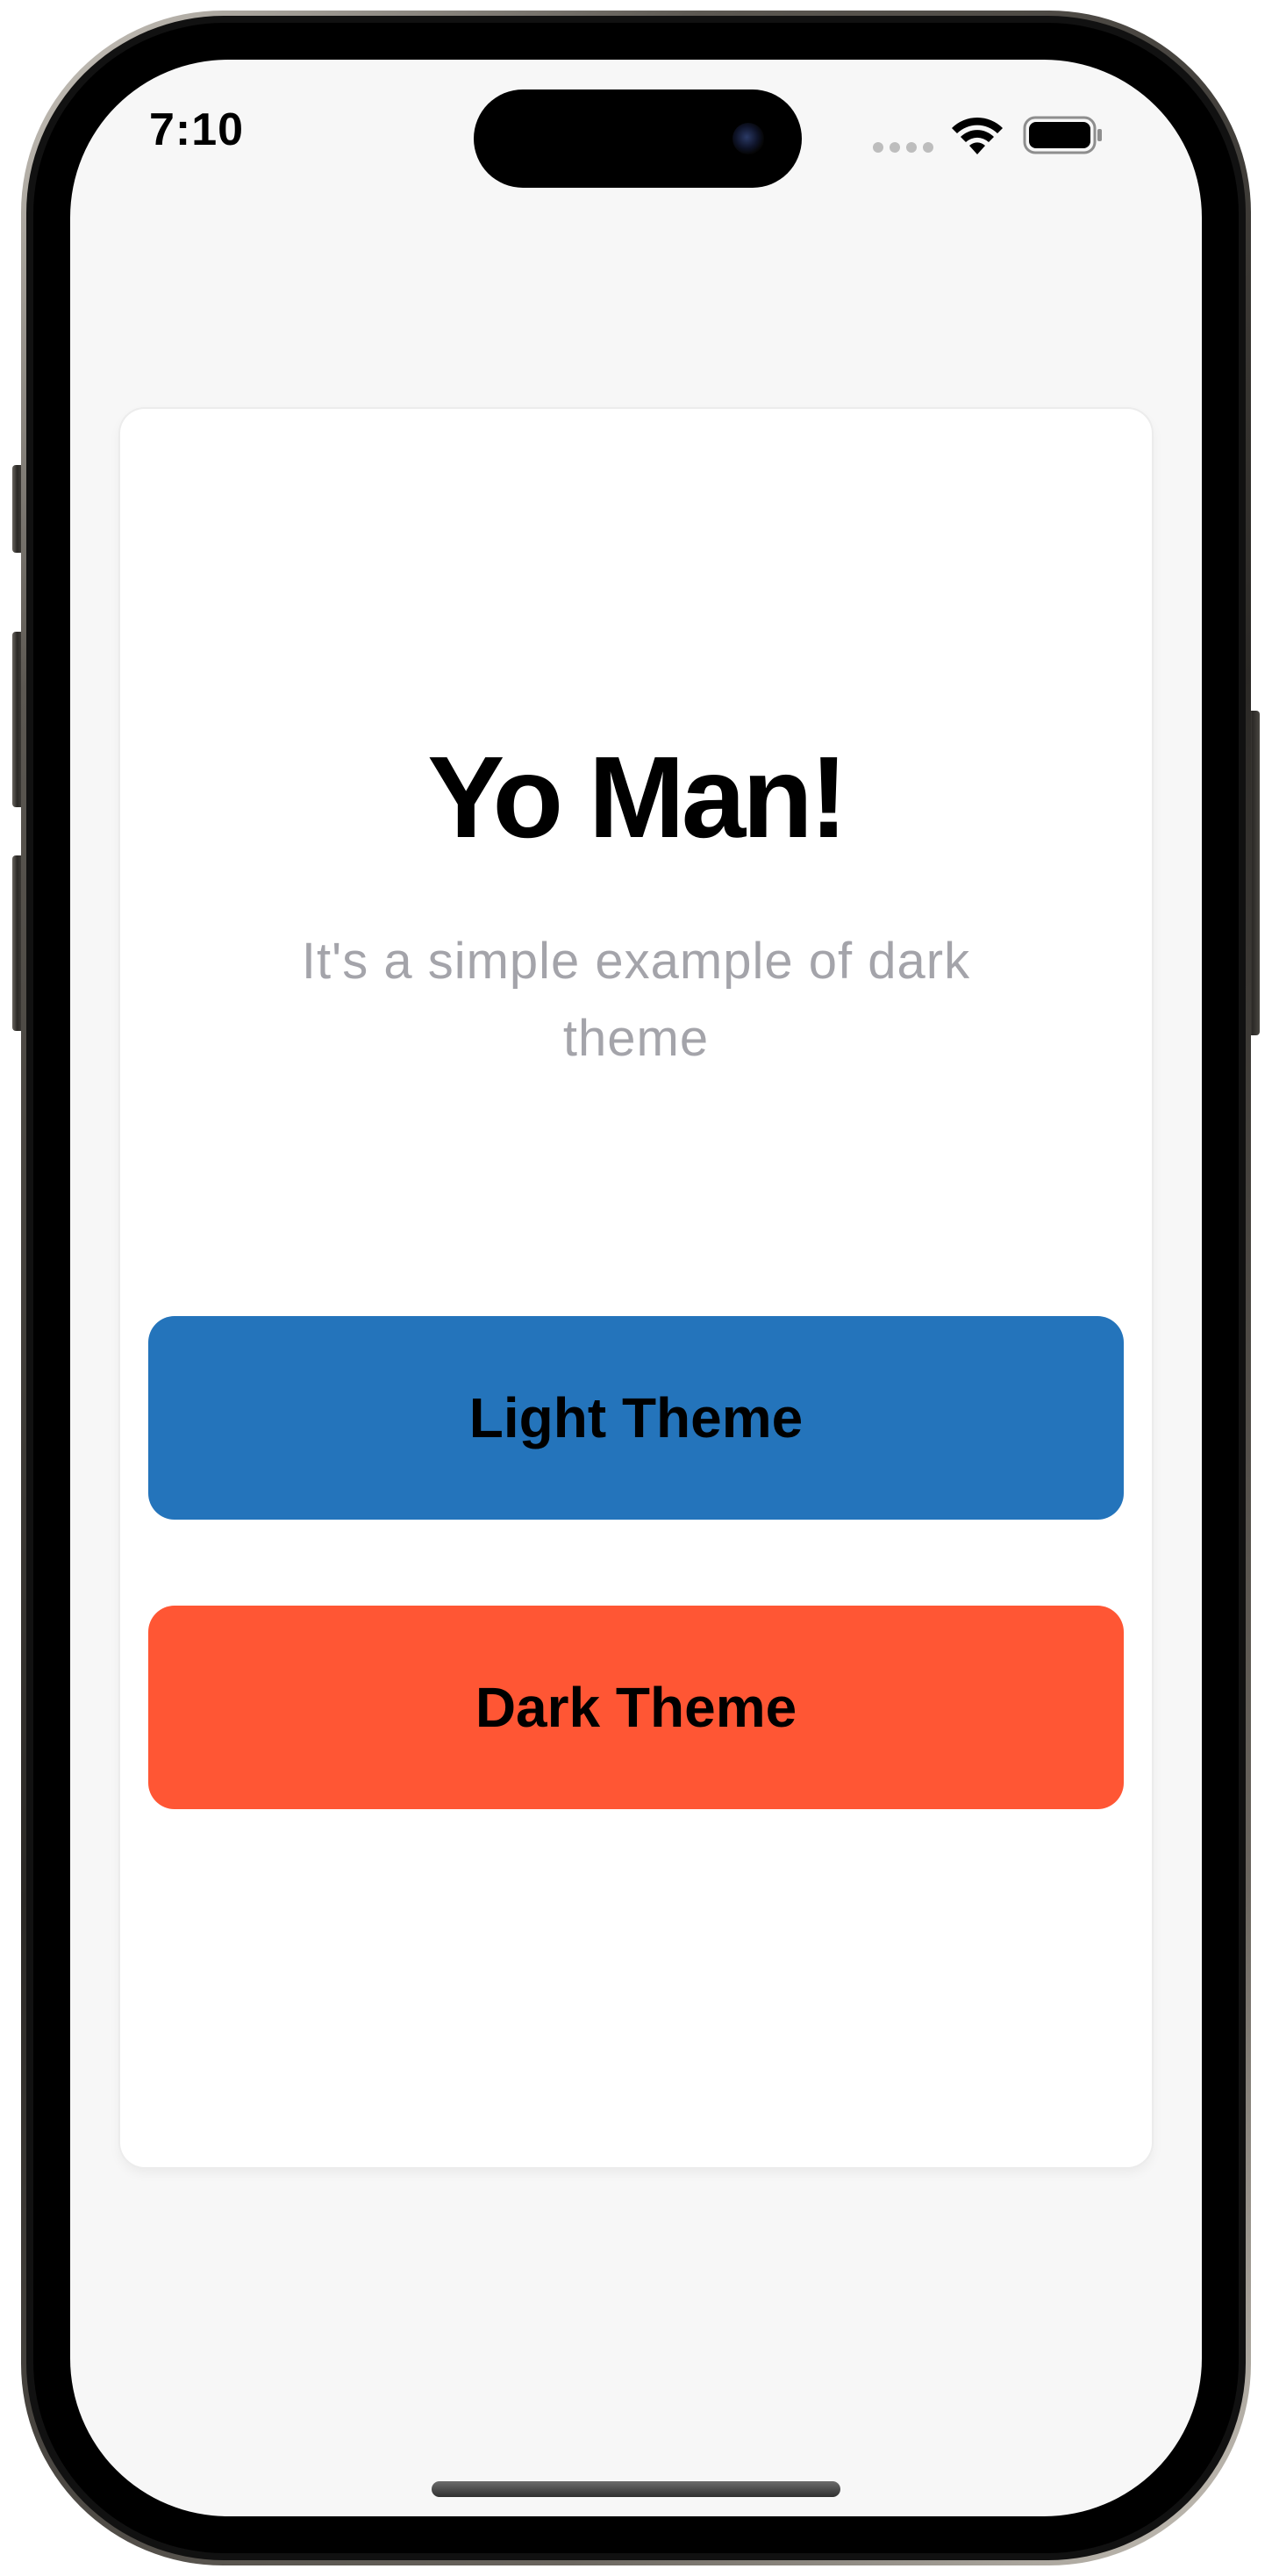 This screenshot has width=1272, height=2576. I want to click on home-indicator, so click(636, 2489).